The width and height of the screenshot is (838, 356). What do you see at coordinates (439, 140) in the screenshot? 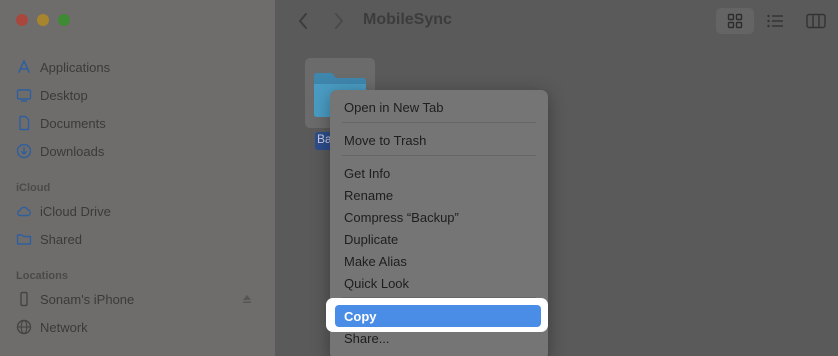
I see `menu-item-move-to-trash: Move to Trash` at bounding box center [439, 140].